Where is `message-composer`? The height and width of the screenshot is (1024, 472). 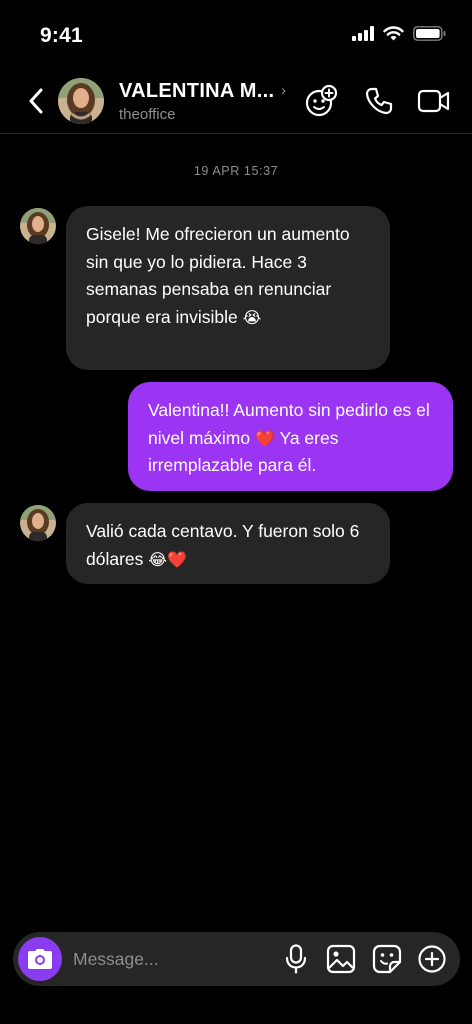
message-composer is located at coordinates (236, 959).